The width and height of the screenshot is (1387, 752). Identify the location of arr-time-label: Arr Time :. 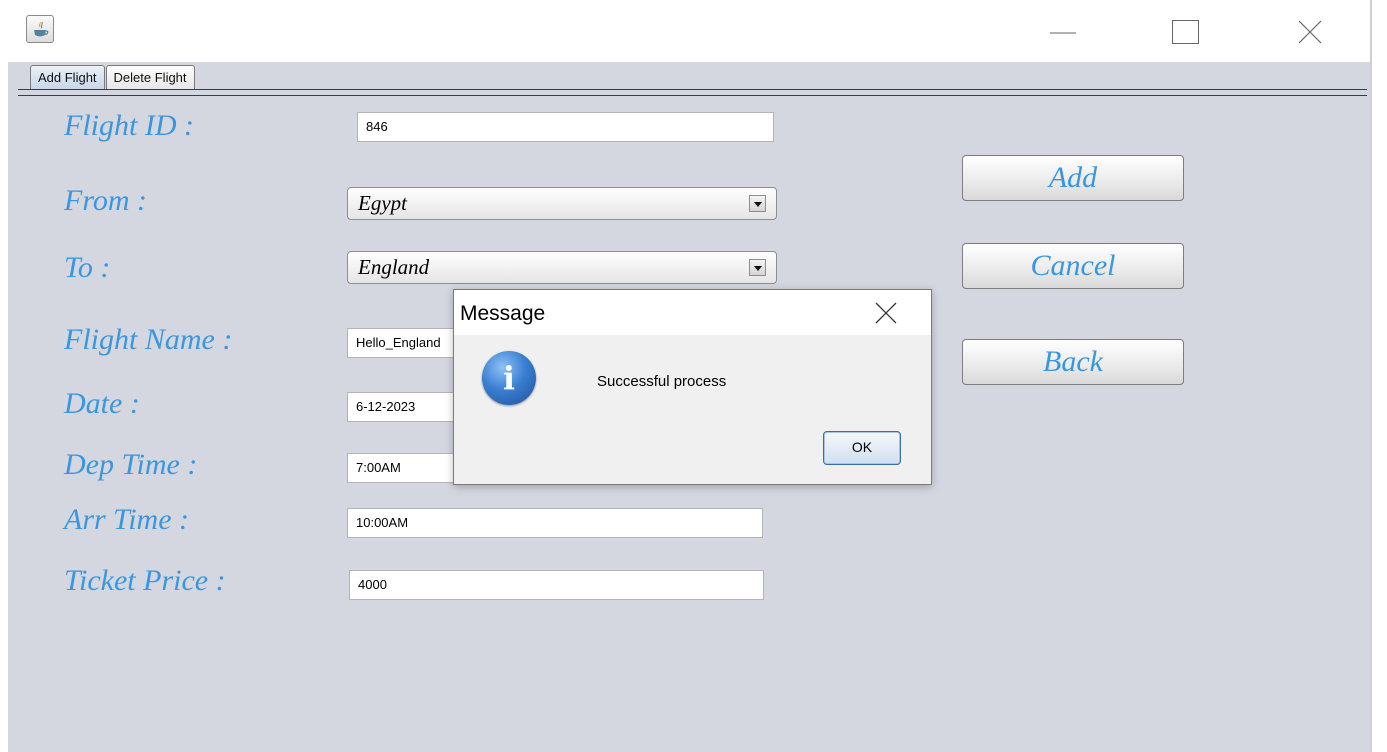
(127, 519).